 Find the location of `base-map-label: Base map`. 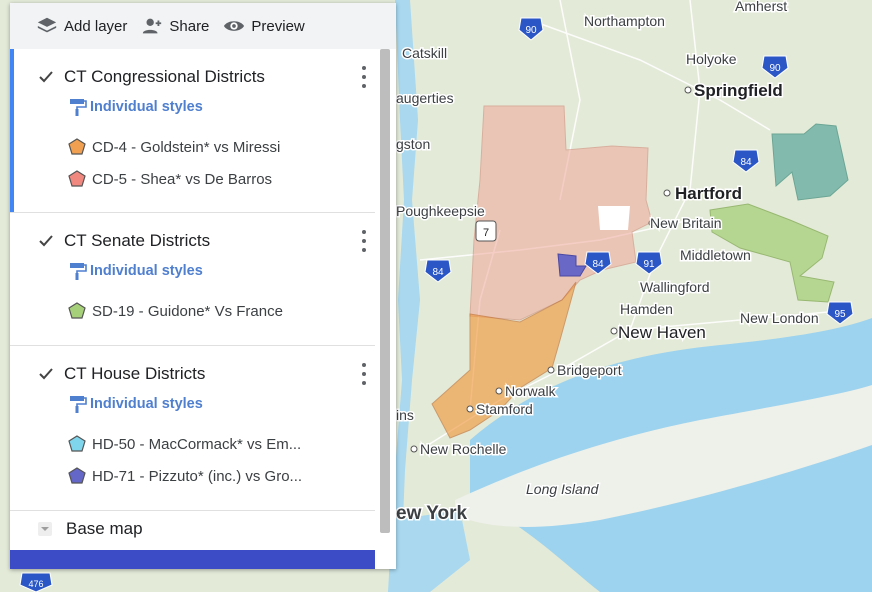

base-map-label: Base map is located at coordinates (104, 528).